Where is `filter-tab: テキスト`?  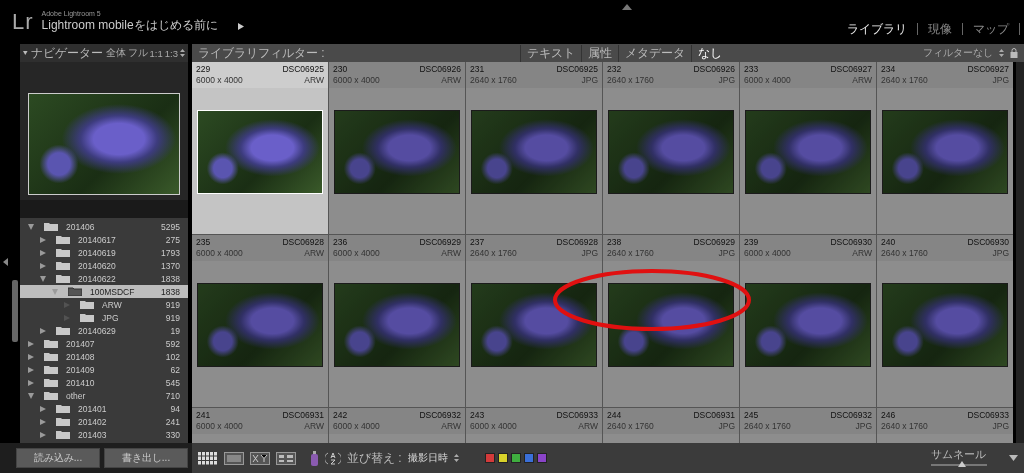 filter-tab: テキスト is located at coordinates (550, 53).